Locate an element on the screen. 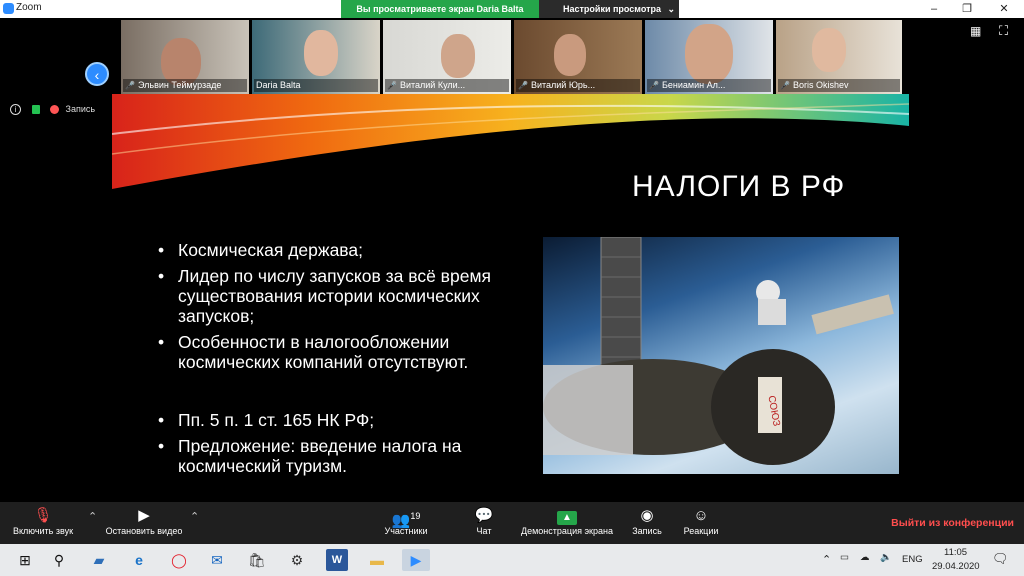 Image resolution: width=1024 pixels, height=576 pixels. participants-button: 👥19 Участники is located at coordinates (406, 523).